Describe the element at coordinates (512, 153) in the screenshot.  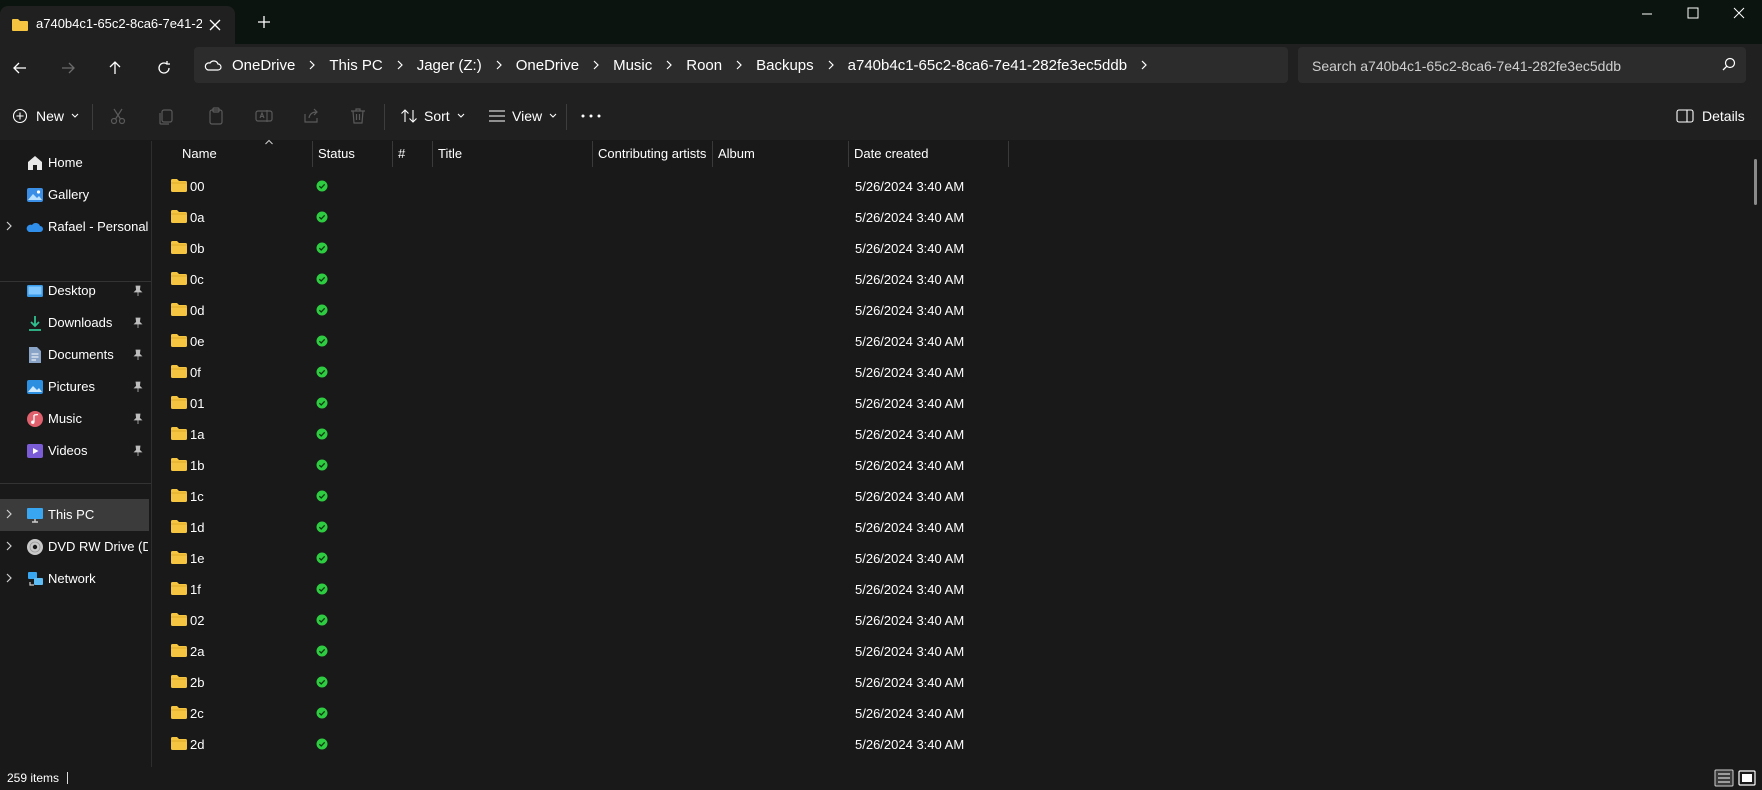
I see `column-header-title: Title` at that location.